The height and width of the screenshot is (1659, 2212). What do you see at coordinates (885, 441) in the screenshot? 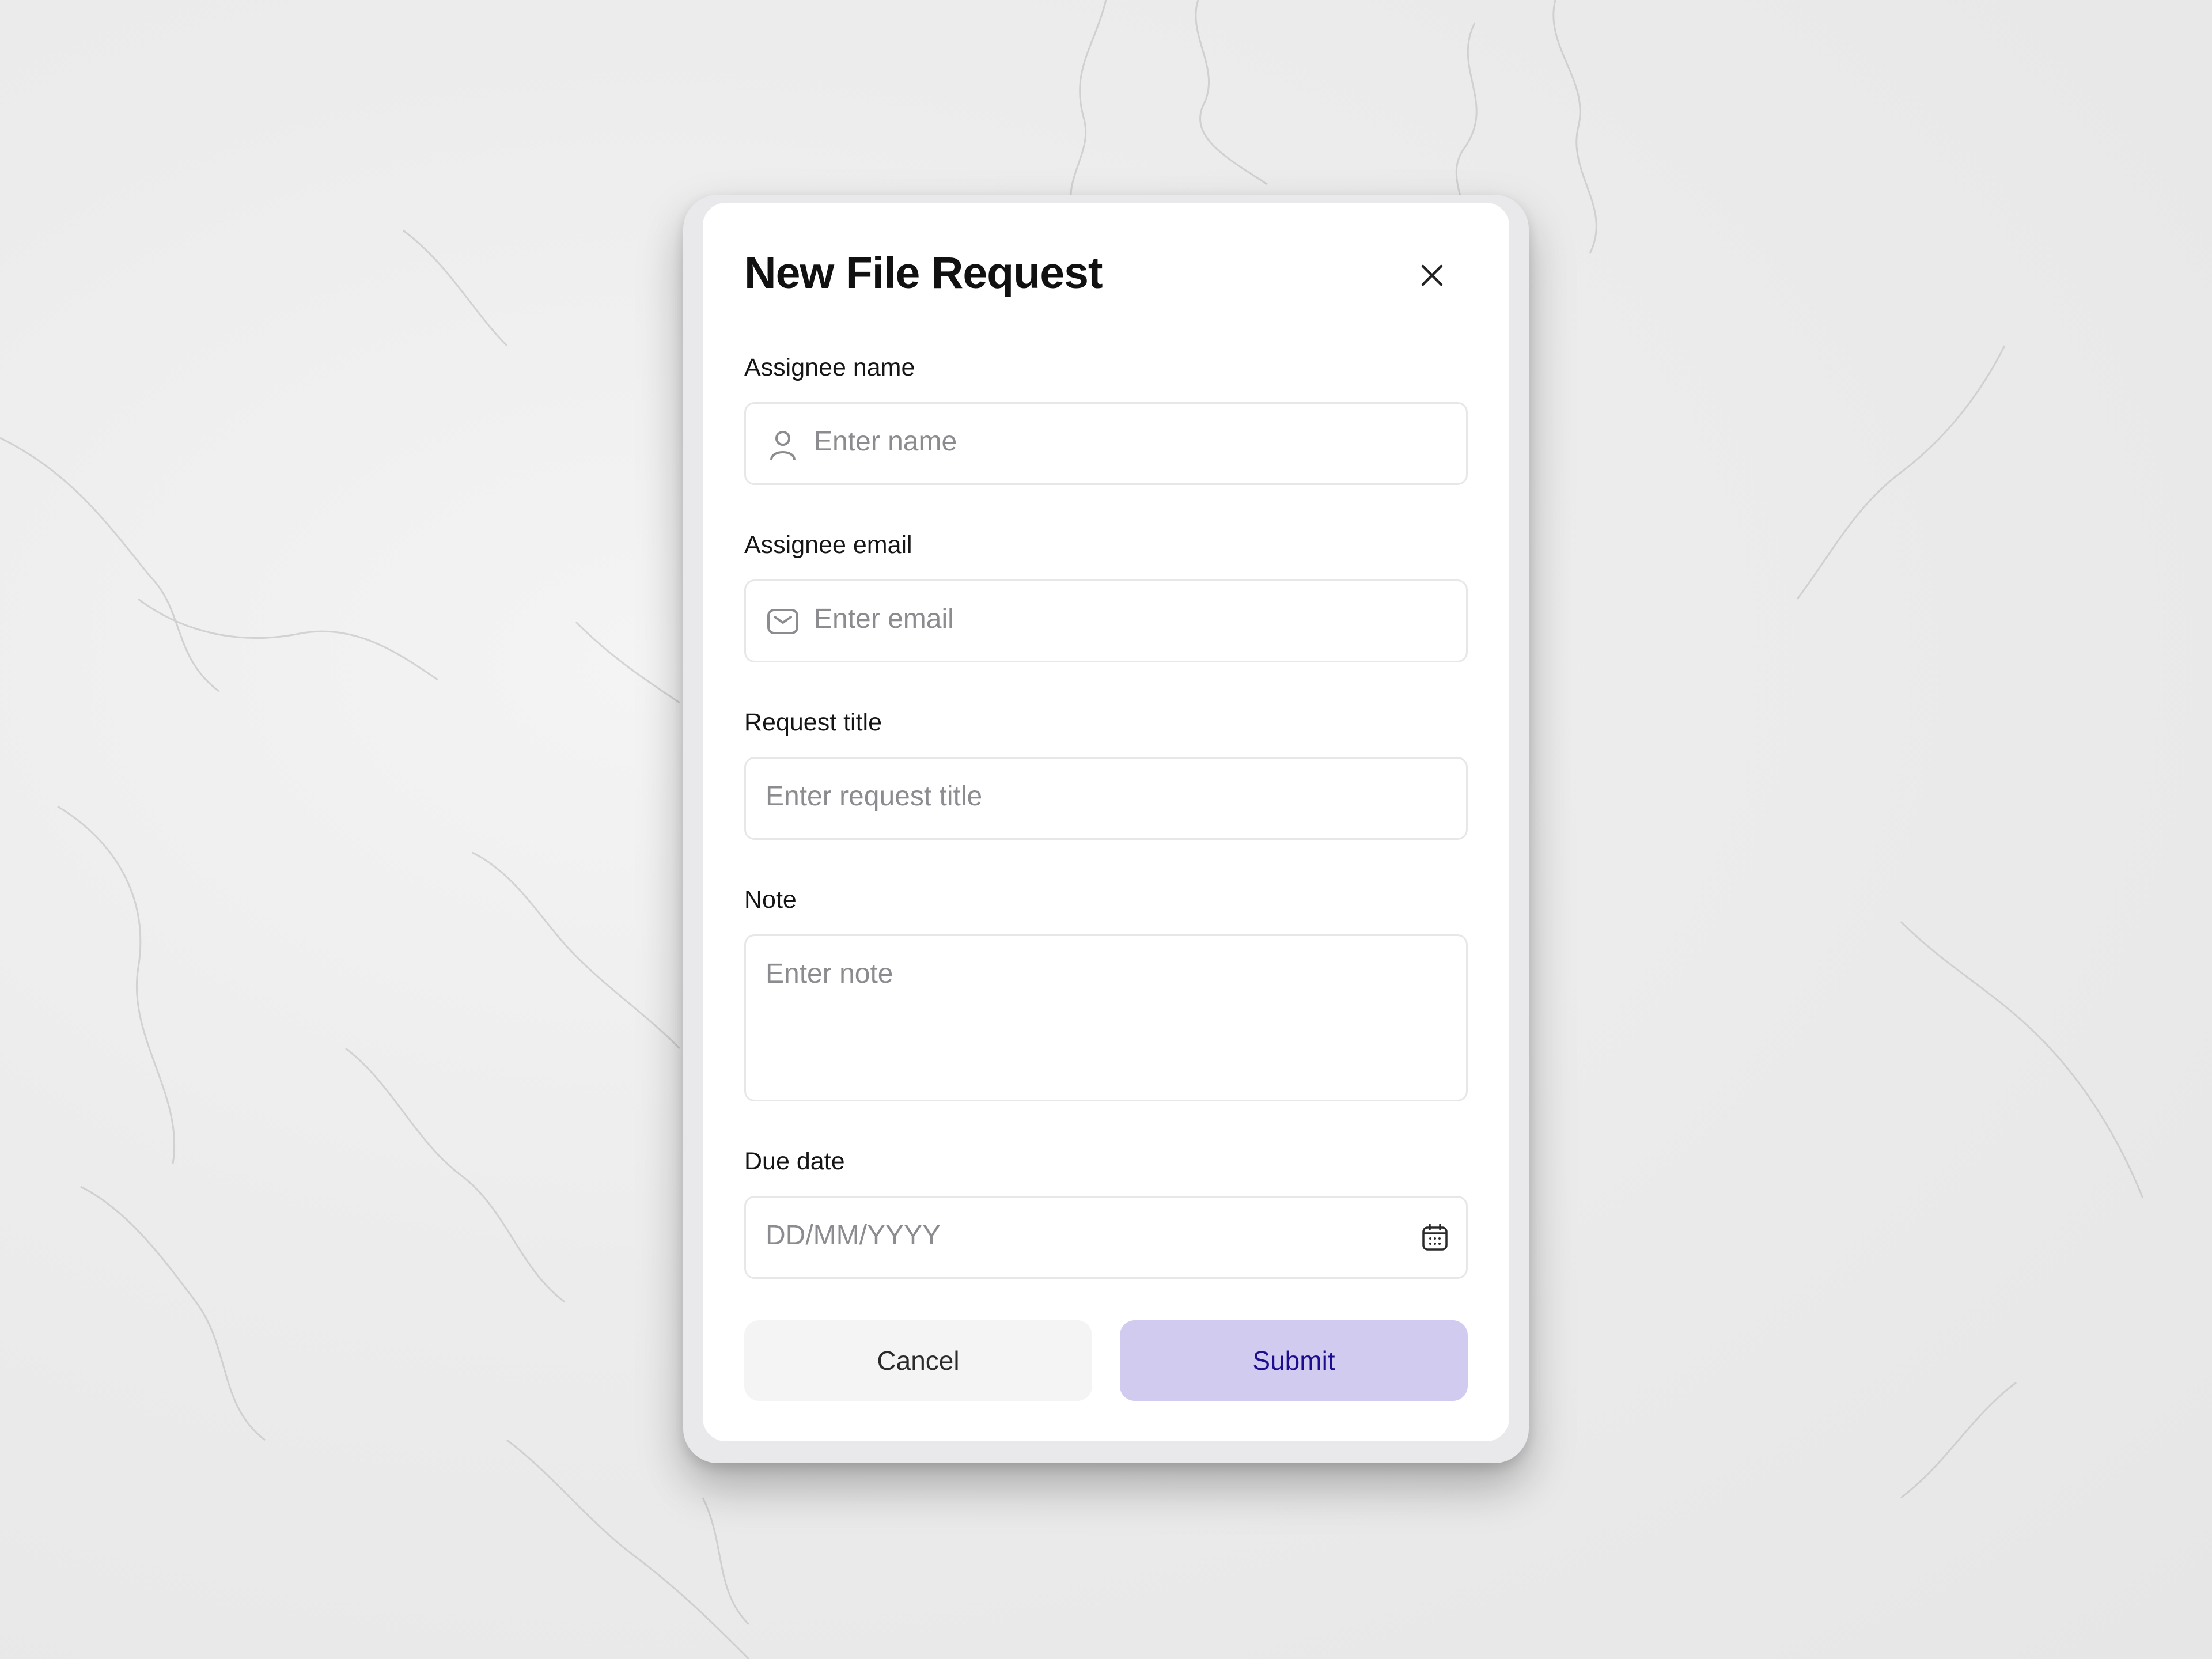
I see `assignee-name-placeholder: Enter name` at bounding box center [885, 441].